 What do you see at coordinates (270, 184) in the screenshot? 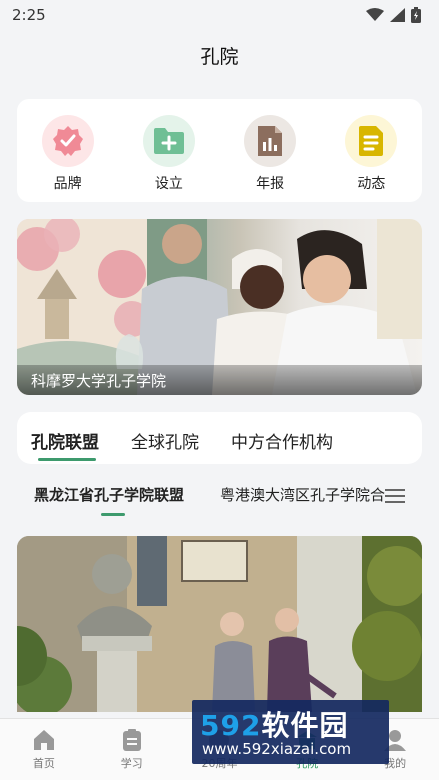
I see `quick-link-label: 年报` at bounding box center [270, 184].